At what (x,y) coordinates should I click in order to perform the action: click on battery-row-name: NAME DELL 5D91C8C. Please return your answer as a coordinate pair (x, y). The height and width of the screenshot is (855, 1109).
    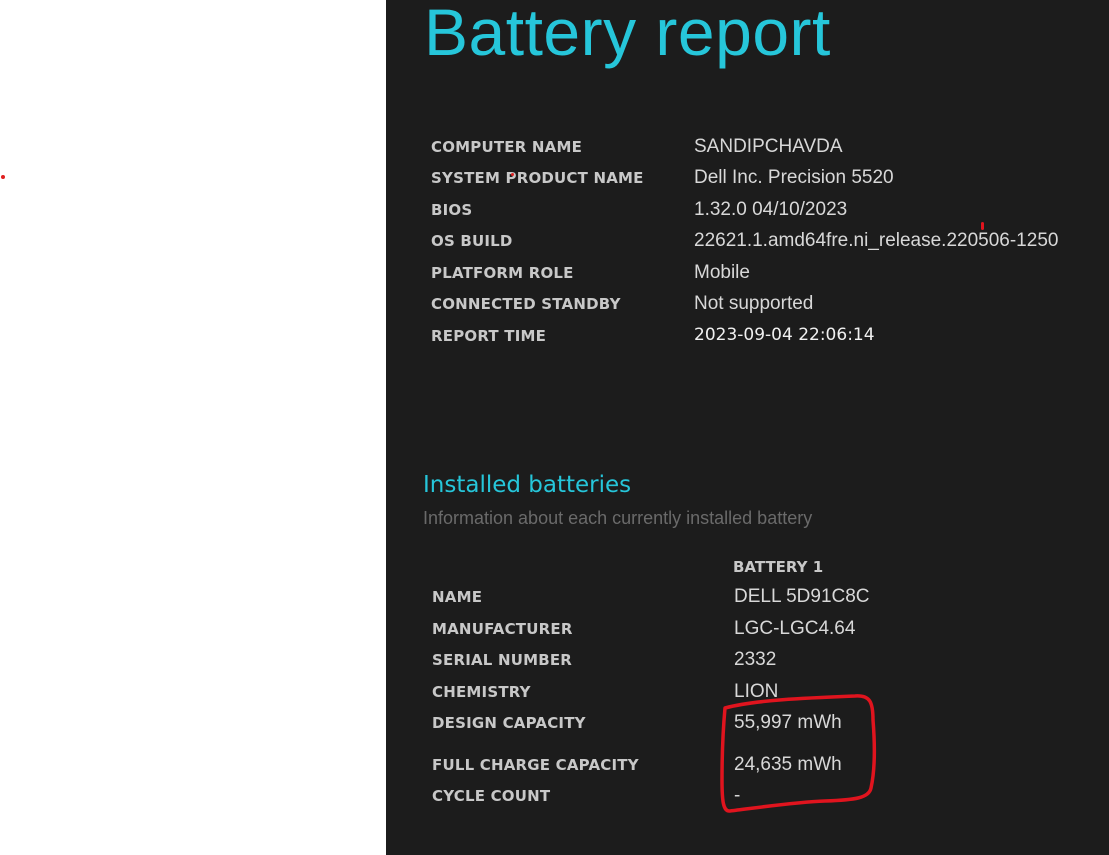
    Looking at the image, I should click on (762, 600).